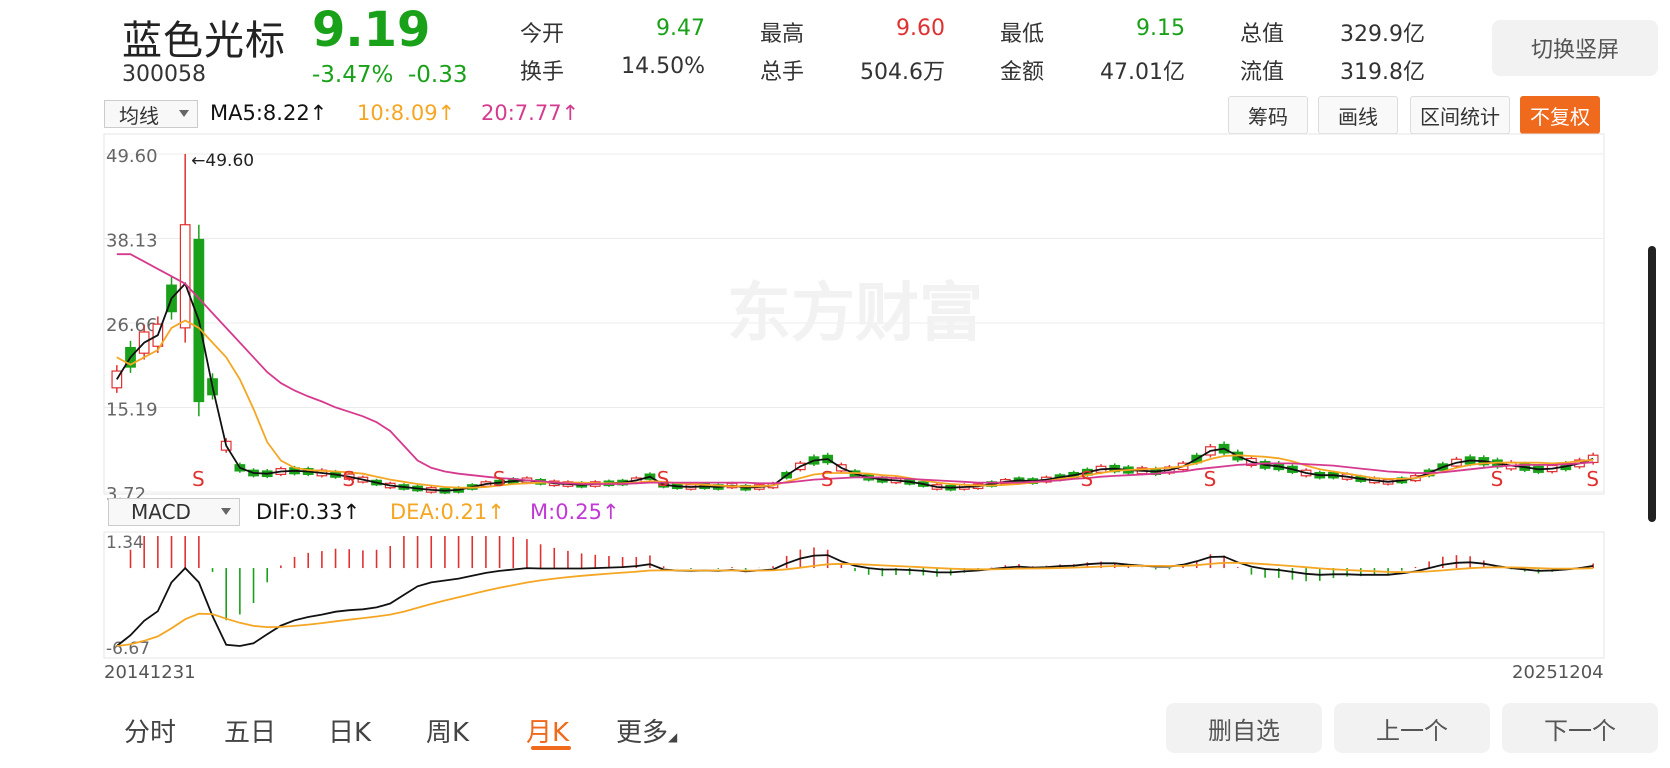 Image resolution: width=1670 pixels, height=768 pixels. Describe the element at coordinates (447, 512) in the screenshot. I see `dea-legend: DEA:0.21↑` at that location.